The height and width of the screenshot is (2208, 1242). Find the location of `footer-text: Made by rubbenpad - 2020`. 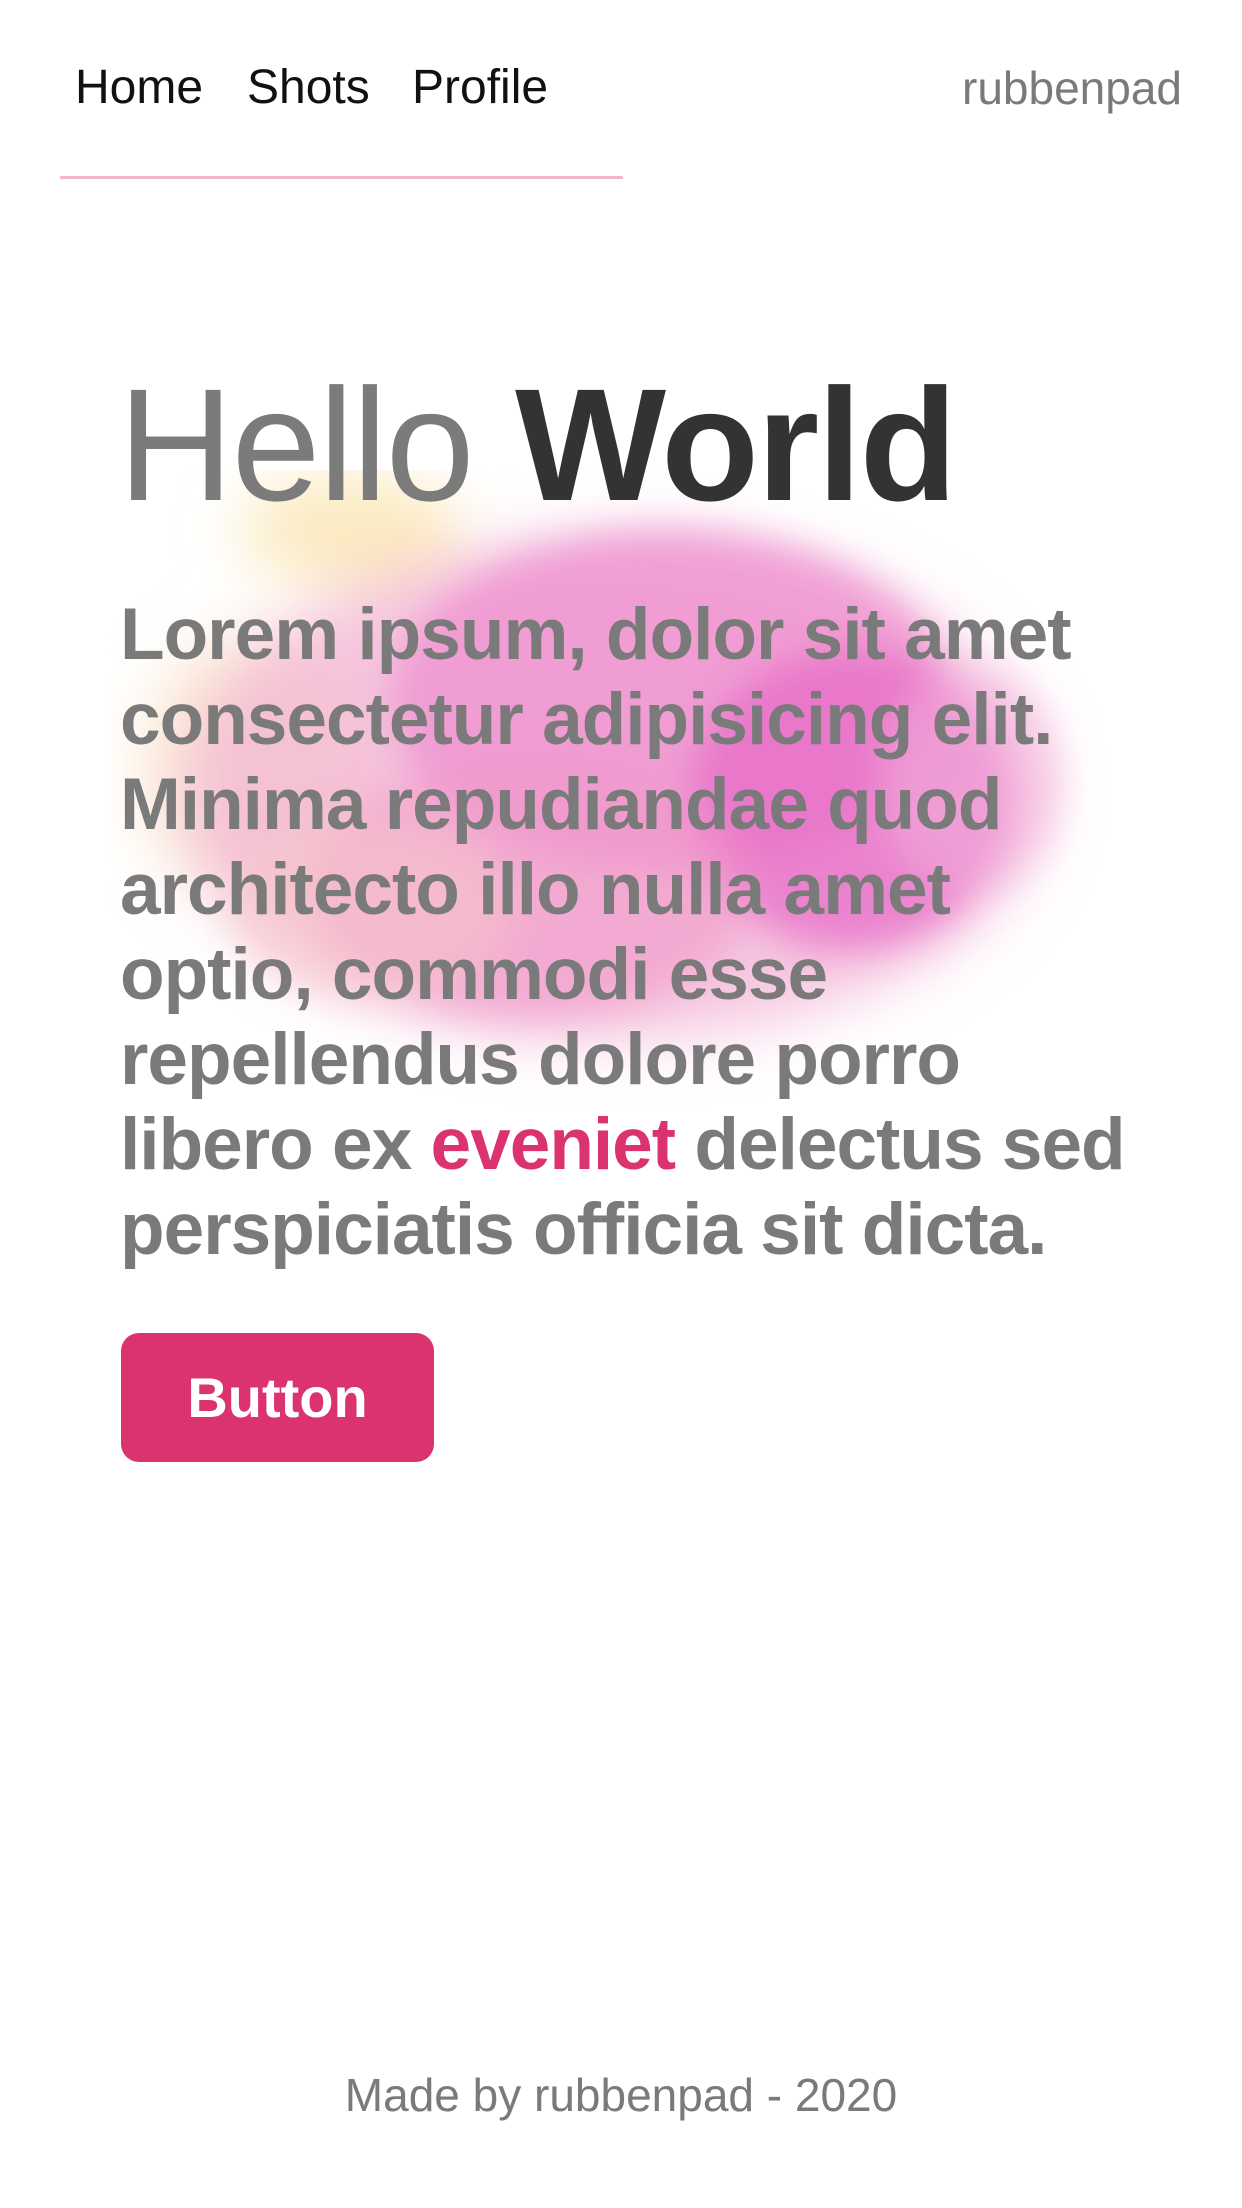

footer-text: Made by rubbenpad - 2020 is located at coordinates (621, 2095).